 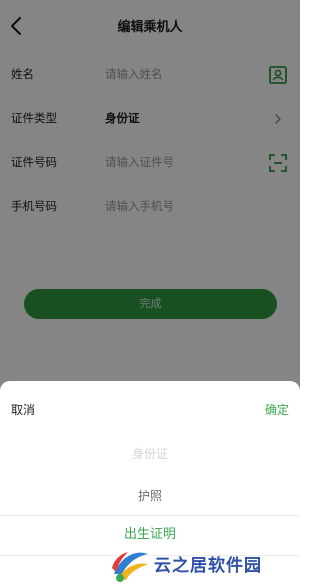 What do you see at coordinates (208, 566) in the screenshot?
I see `watermark-text: 云之居软件园` at bounding box center [208, 566].